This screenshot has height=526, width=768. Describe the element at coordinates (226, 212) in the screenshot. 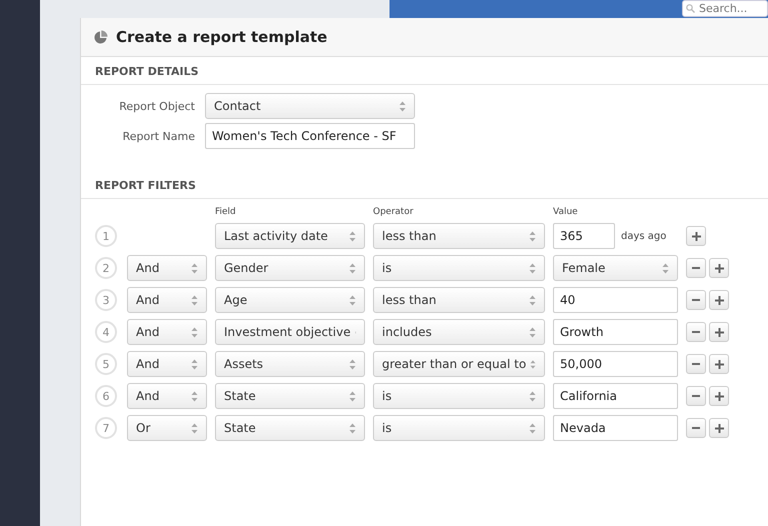

I see `column-header: Field` at that location.